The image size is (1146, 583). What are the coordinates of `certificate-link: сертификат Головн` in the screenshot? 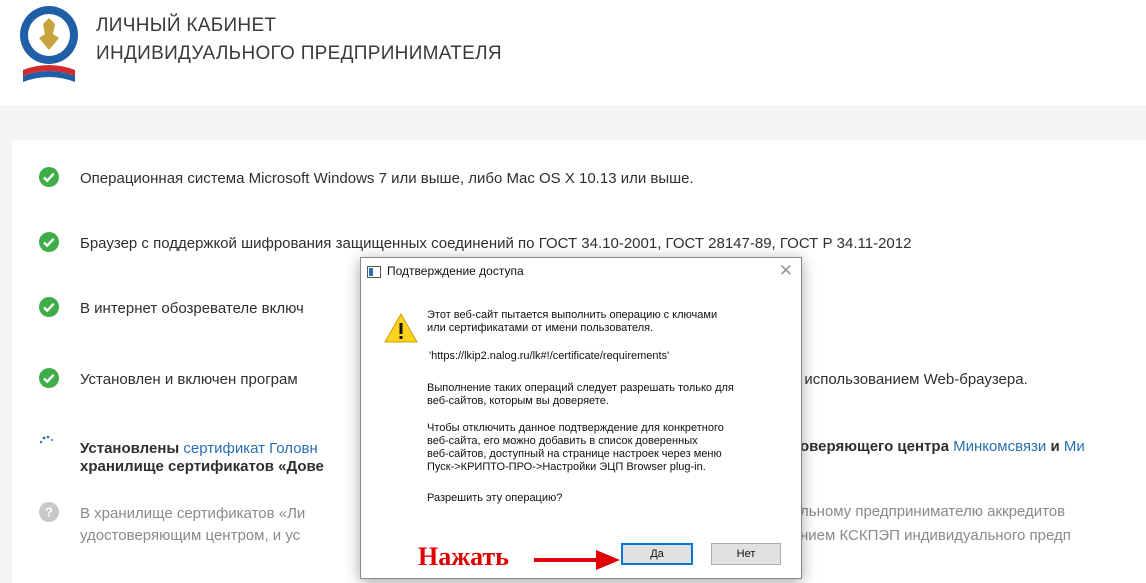 It's located at (250, 448).